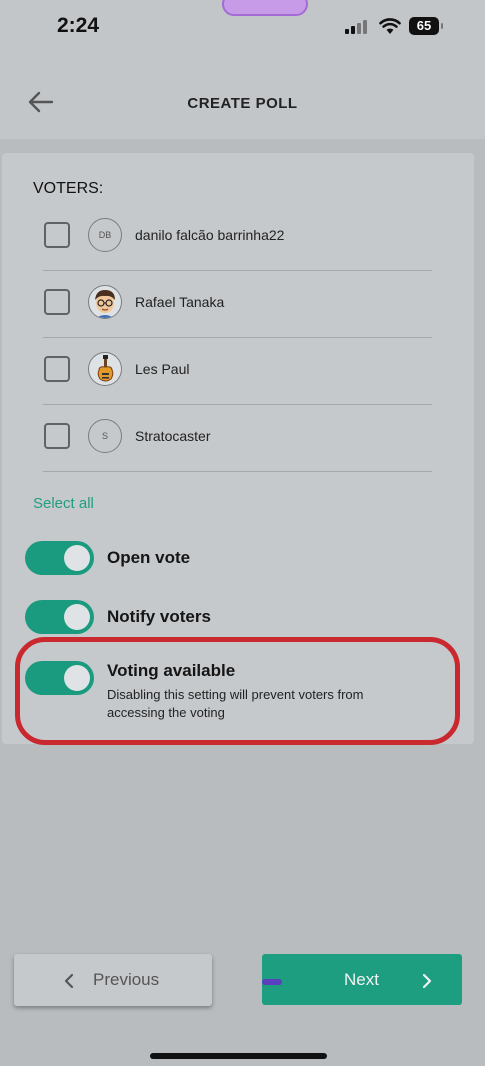 This screenshot has height=1066, width=485. What do you see at coordinates (69, 981) in the screenshot?
I see `chevron-left-icon` at bounding box center [69, 981].